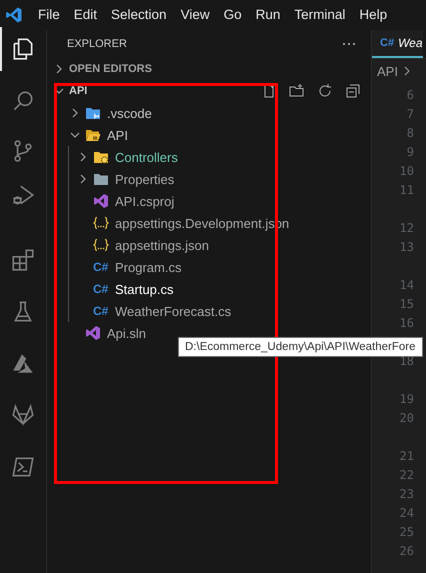 The image size is (426, 573). I want to click on menu-item: Edit, so click(85, 15).